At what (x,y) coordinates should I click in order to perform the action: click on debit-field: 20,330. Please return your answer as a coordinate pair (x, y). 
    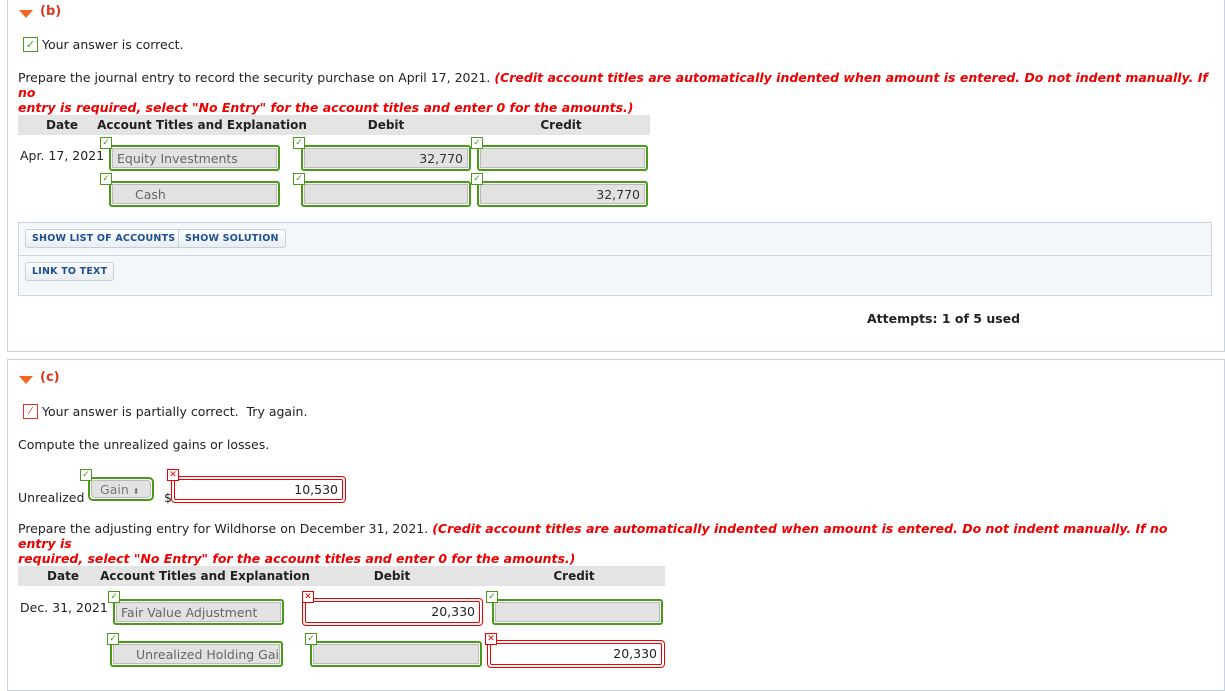
    Looking at the image, I should click on (392, 612).